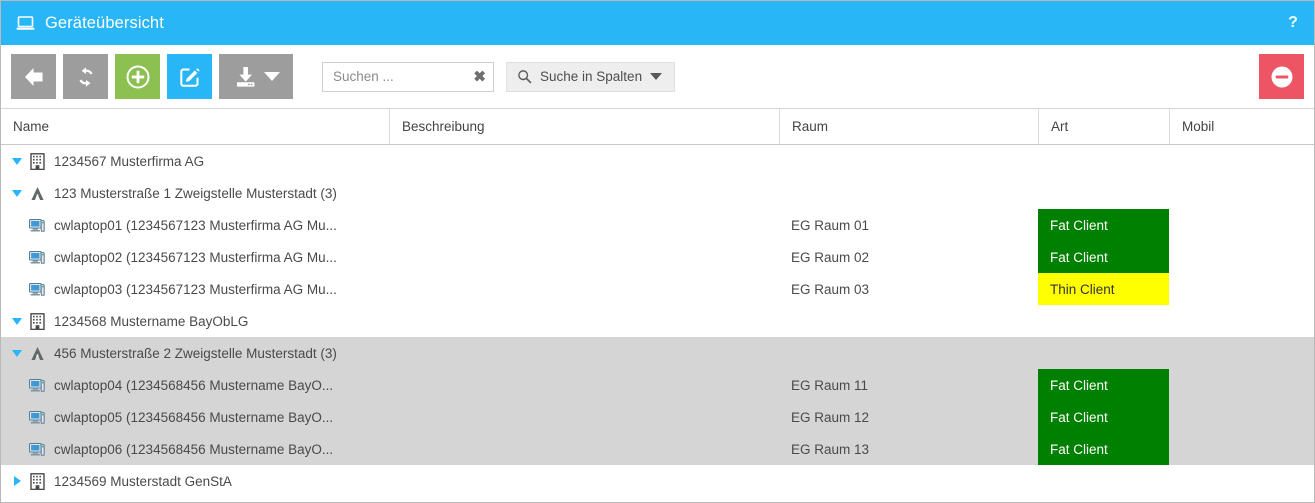 The image size is (1315, 503). What do you see at coordinates (33, 76) in the screenshot?
I see `back-button` at bounding box center [33, 76].